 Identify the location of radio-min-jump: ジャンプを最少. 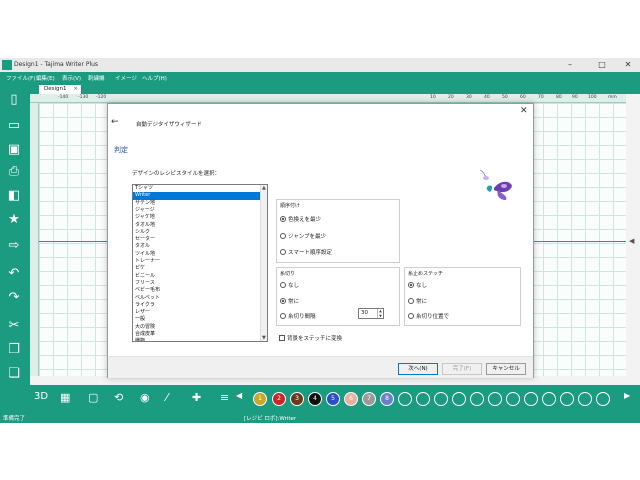
(303, 236).